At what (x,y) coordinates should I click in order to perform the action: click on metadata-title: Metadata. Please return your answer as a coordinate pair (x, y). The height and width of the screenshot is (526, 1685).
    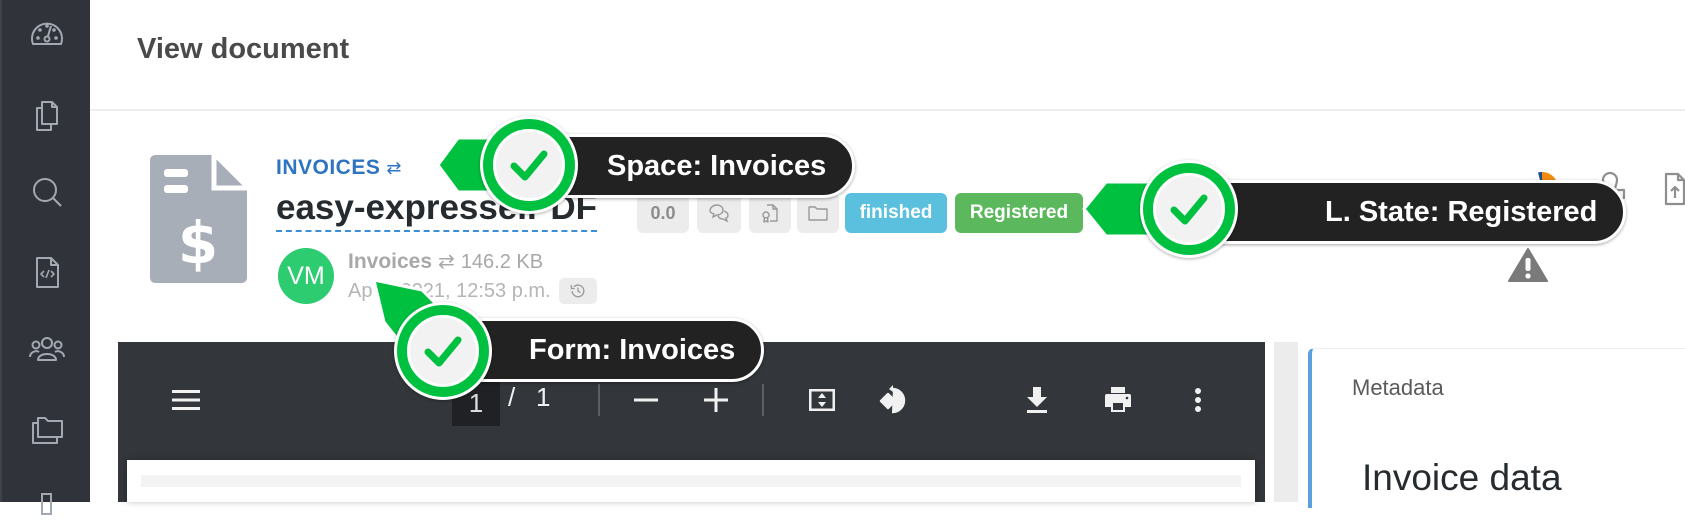
    Looking at the image, I should click on (1398, 387).